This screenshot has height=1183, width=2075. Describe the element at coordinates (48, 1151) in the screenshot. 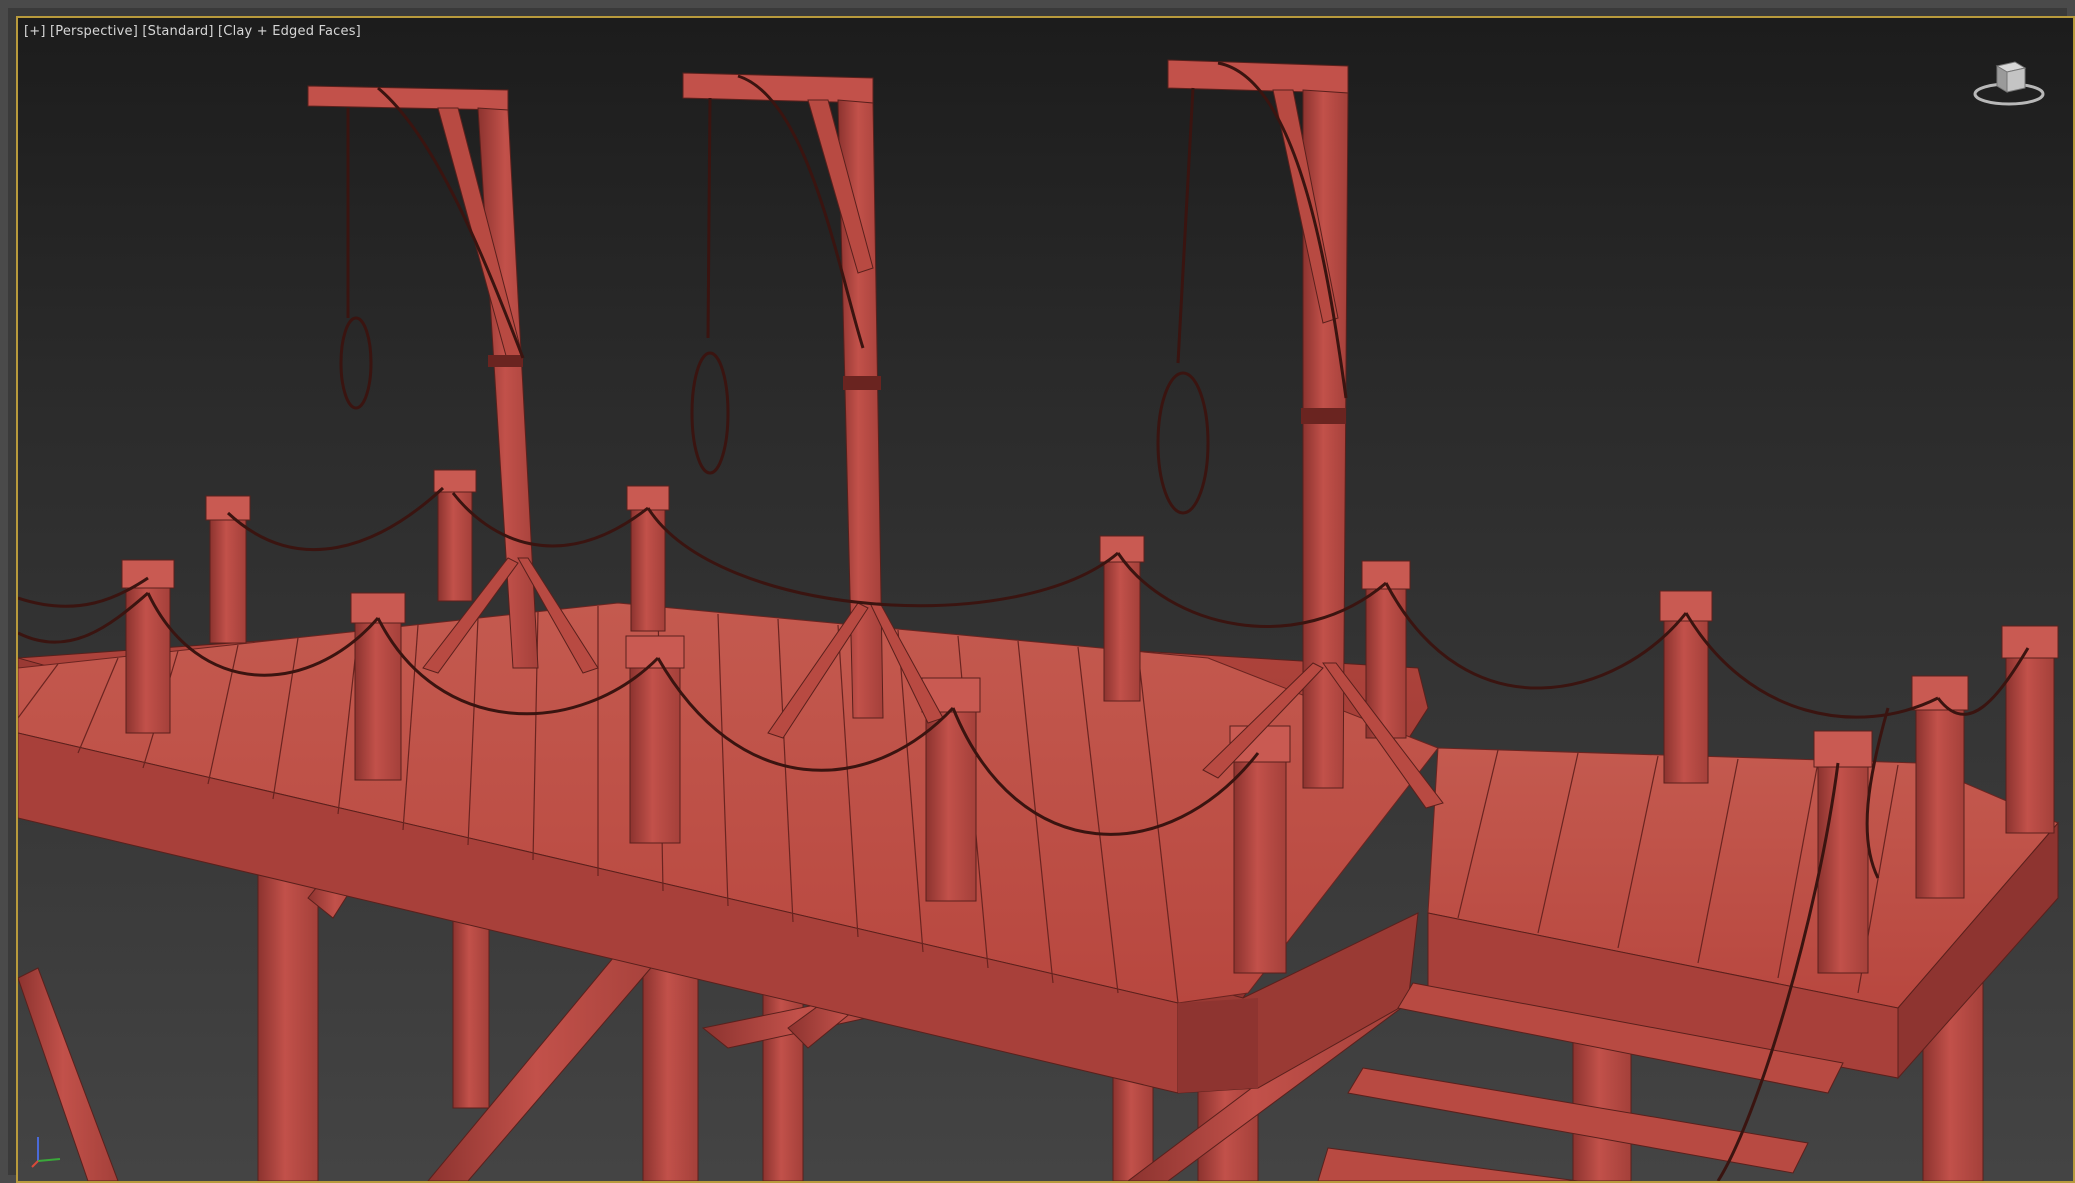

I see `axis-tripod-icon` at that location.